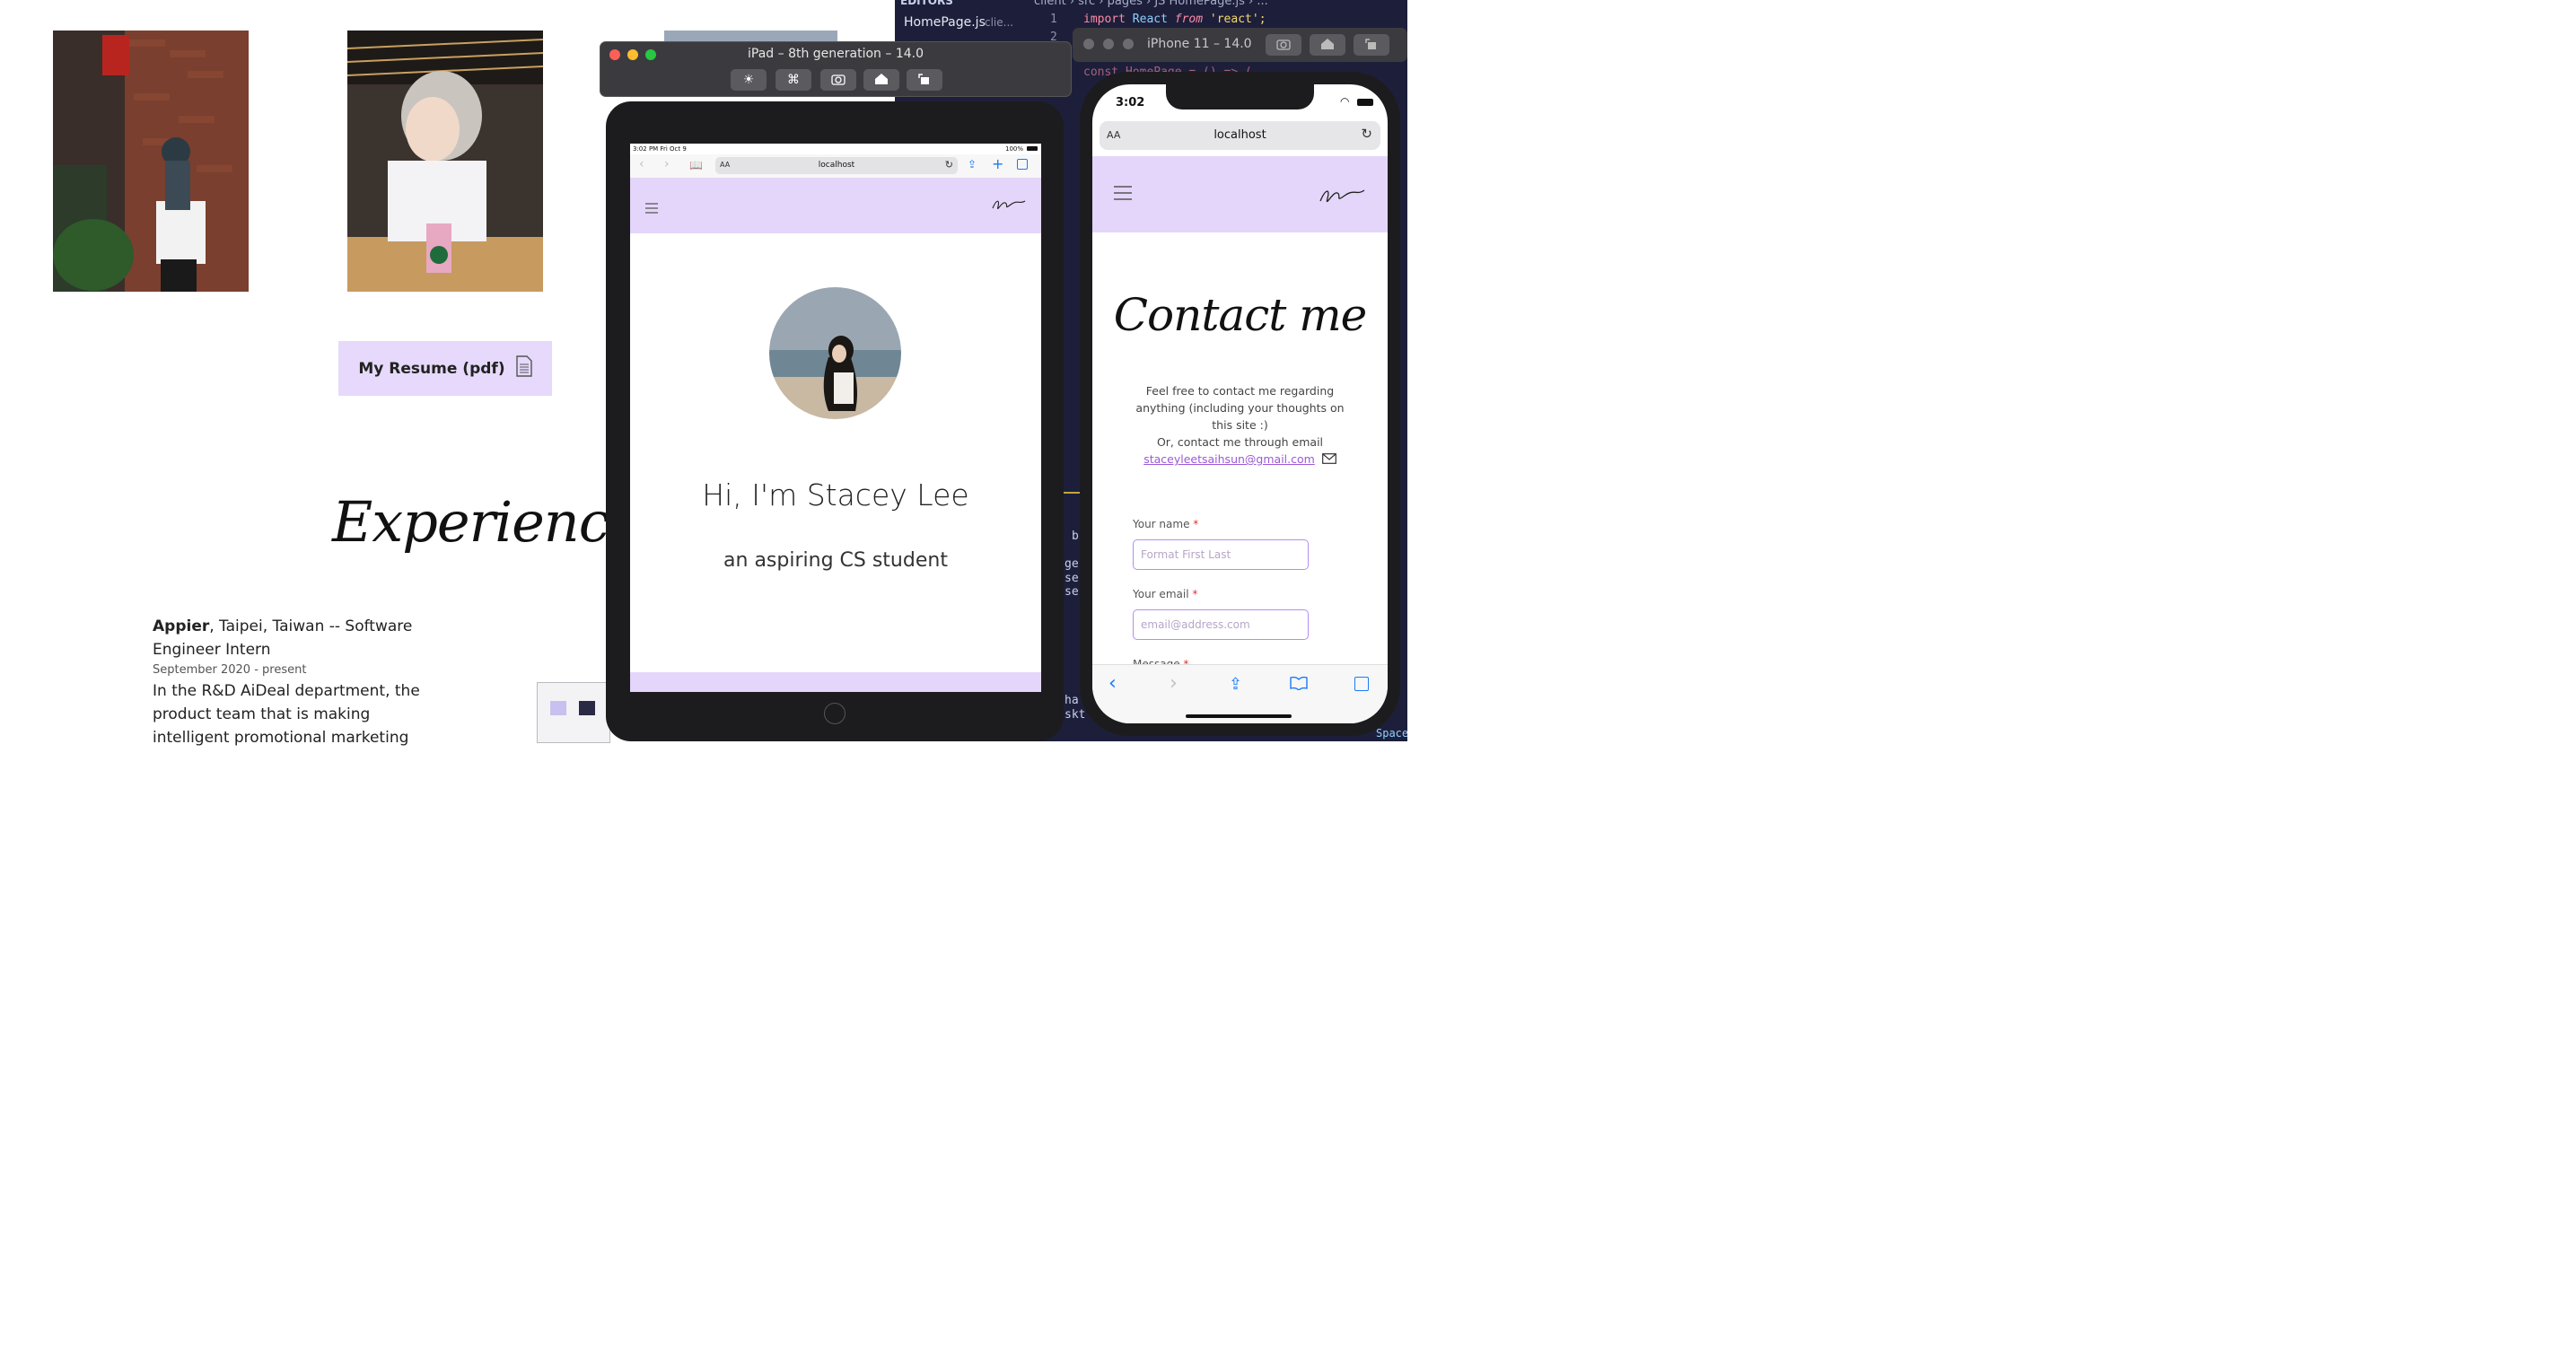  I want to click on sun-icon: ☀, so click(748, 80).